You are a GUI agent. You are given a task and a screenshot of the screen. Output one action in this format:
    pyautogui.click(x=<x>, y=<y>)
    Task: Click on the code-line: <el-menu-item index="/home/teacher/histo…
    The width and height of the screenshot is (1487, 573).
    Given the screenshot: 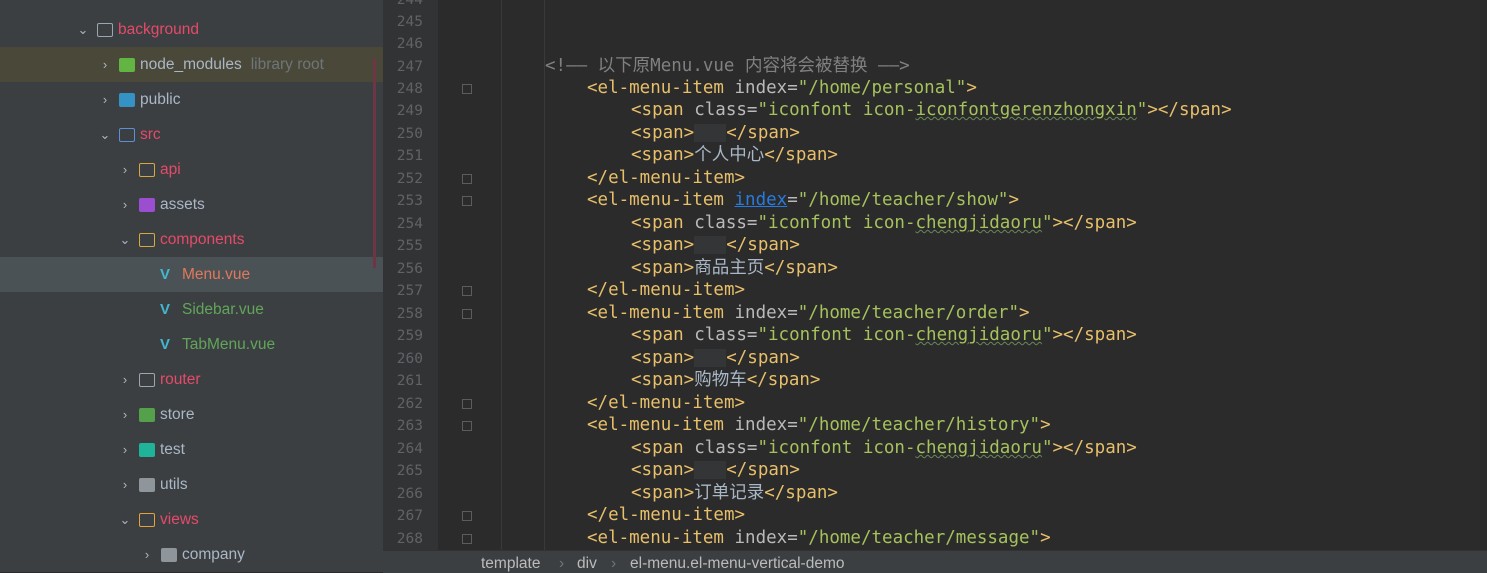 What is the action you would take?
    pyautogui.click(x=819, y=425)
    